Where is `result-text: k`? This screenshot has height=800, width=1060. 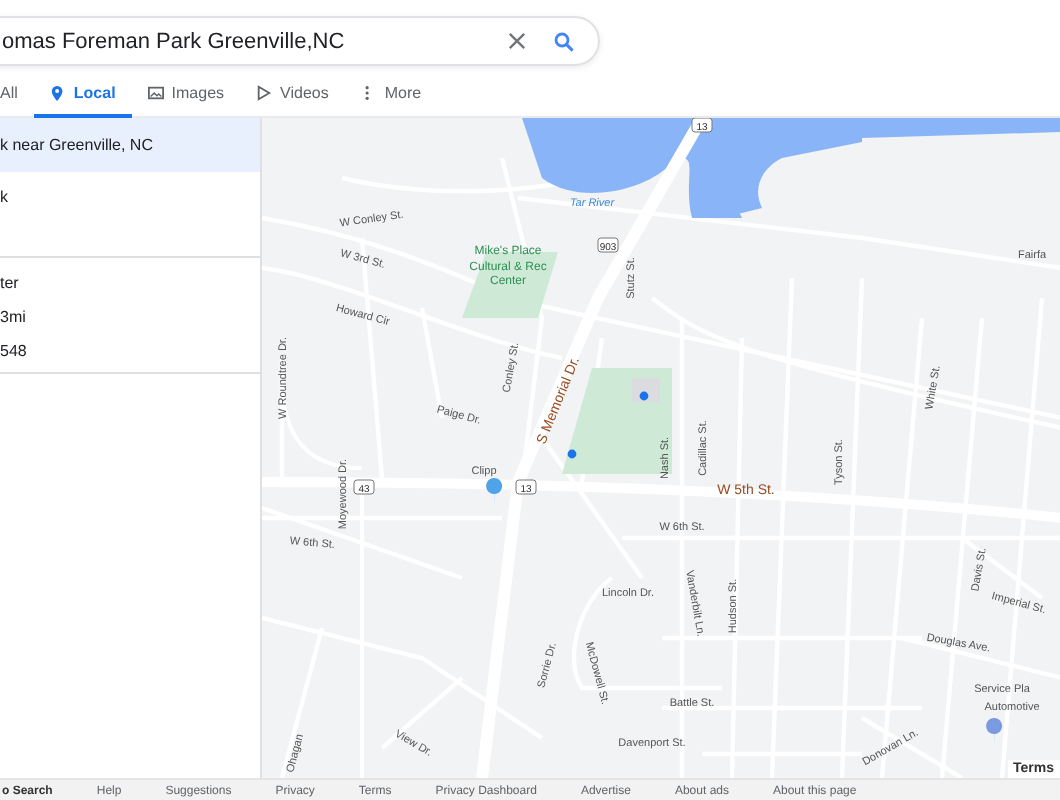 result-text: k is located at coordinates (5, 197).